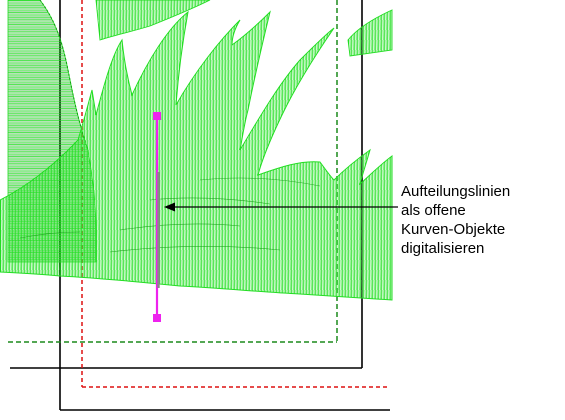  Describe the element at coordinates (370, 33) in the screenshot. I see `stitch-band-upper-right` at that location.